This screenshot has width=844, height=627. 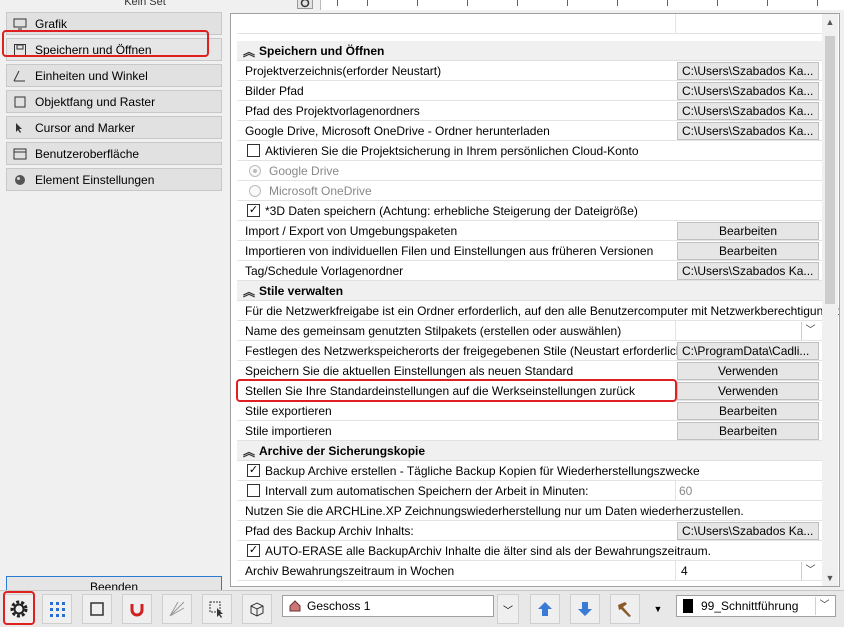 What do you see at coordinates (343, 71) in the screenshot?
I see `row-label: Projektverzeichnis(erforder Neustart)` at bounding box center [343, 71].